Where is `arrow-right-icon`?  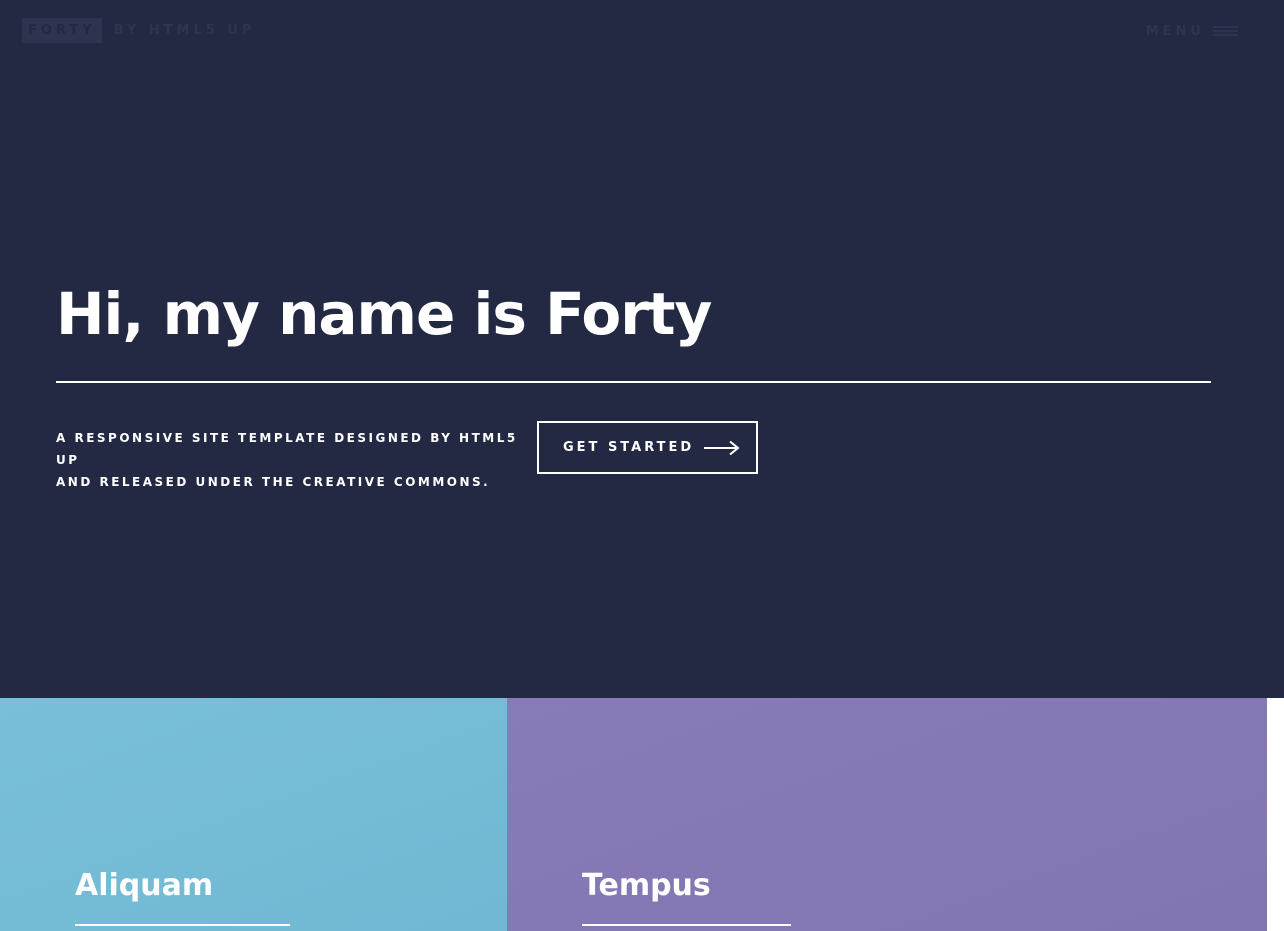
arrow-right-icon is located at coordinates (722, 447).